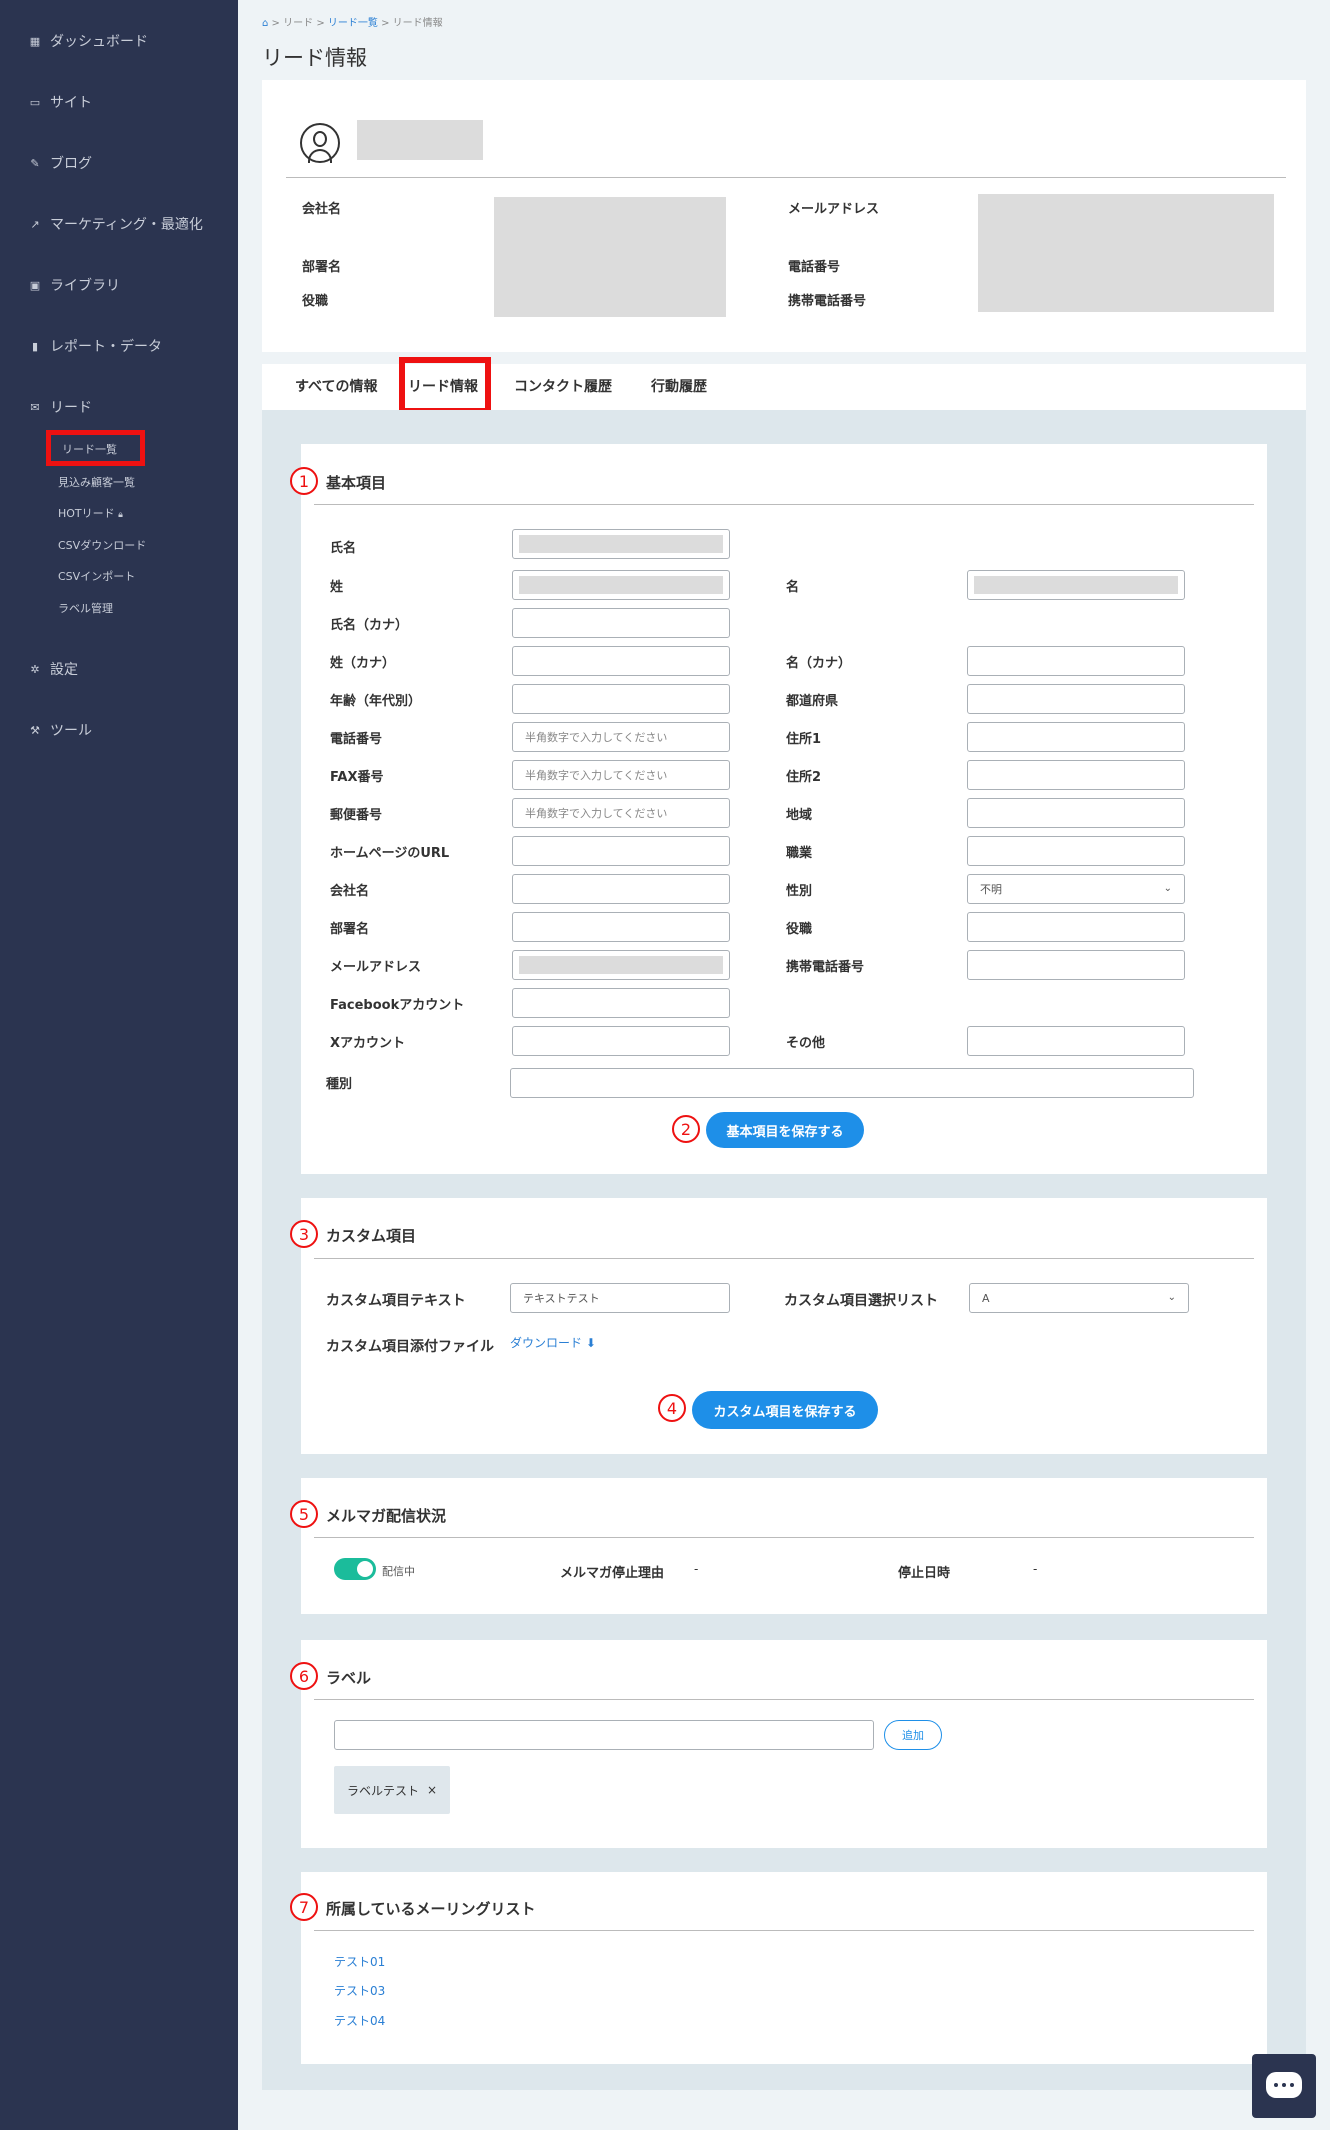  What do you see at coordinates (1284, 2086) in the screenshot?
I see `chat-button` at bounding box center [1284, 2086].